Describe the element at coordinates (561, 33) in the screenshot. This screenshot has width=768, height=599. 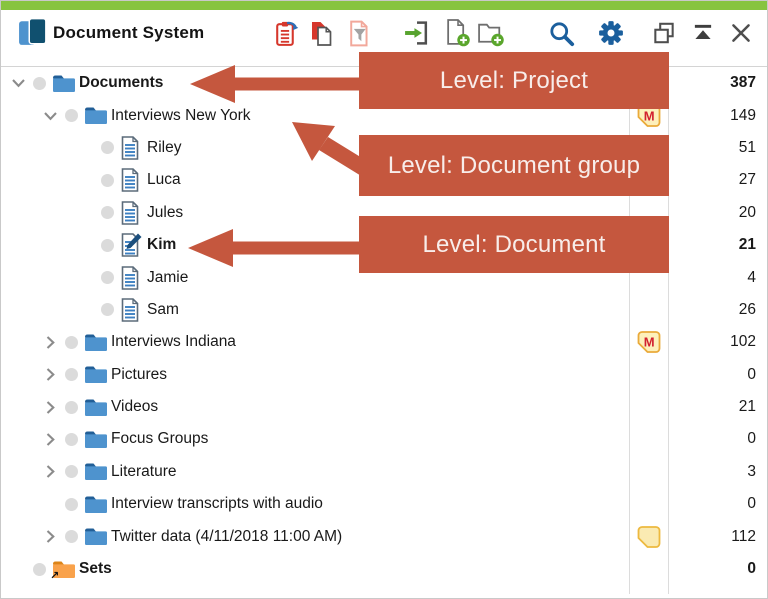
I see `search-icon` at that location.